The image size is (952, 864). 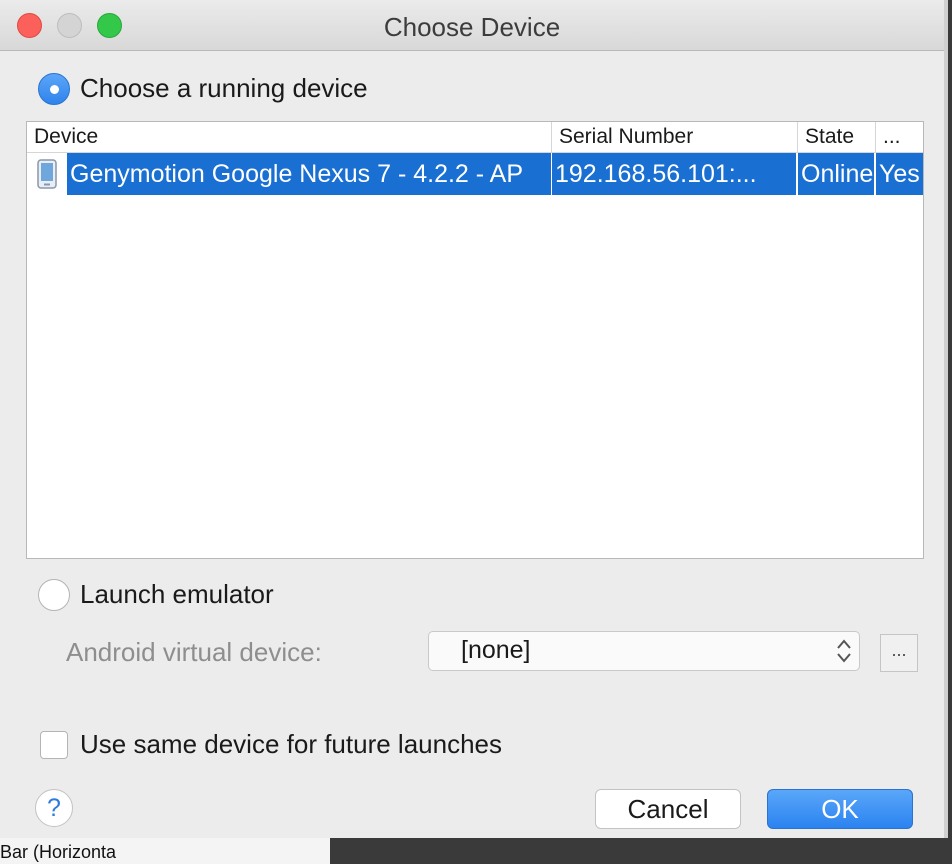 I want to click on avd-select-value: [none], so click(x=496, y=650).